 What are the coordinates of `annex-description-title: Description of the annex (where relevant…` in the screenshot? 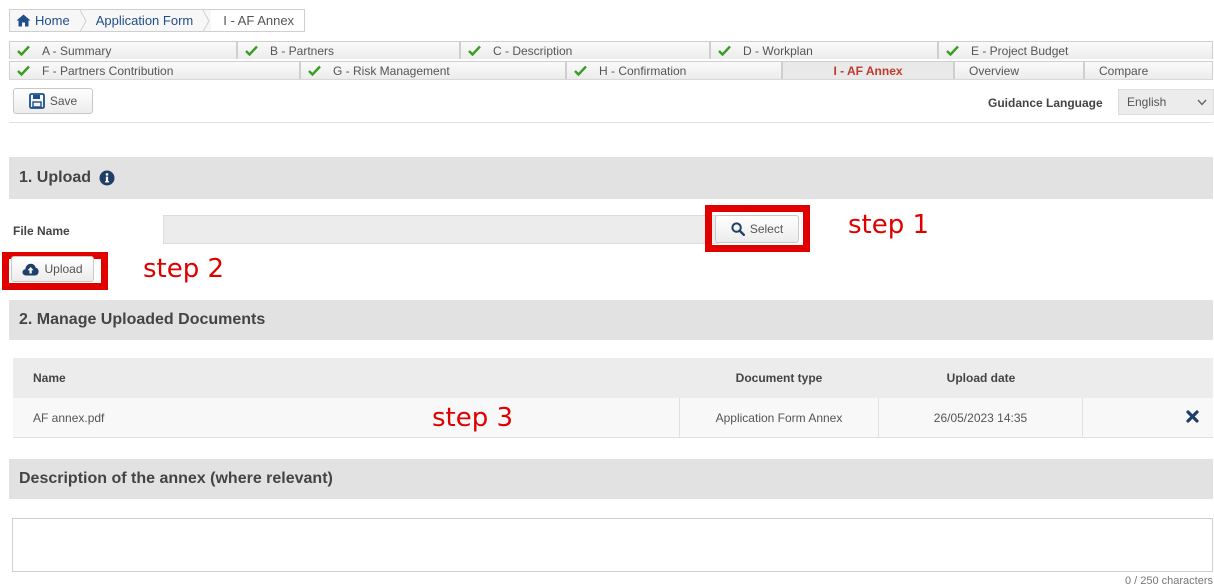 It's located at (176, 478).